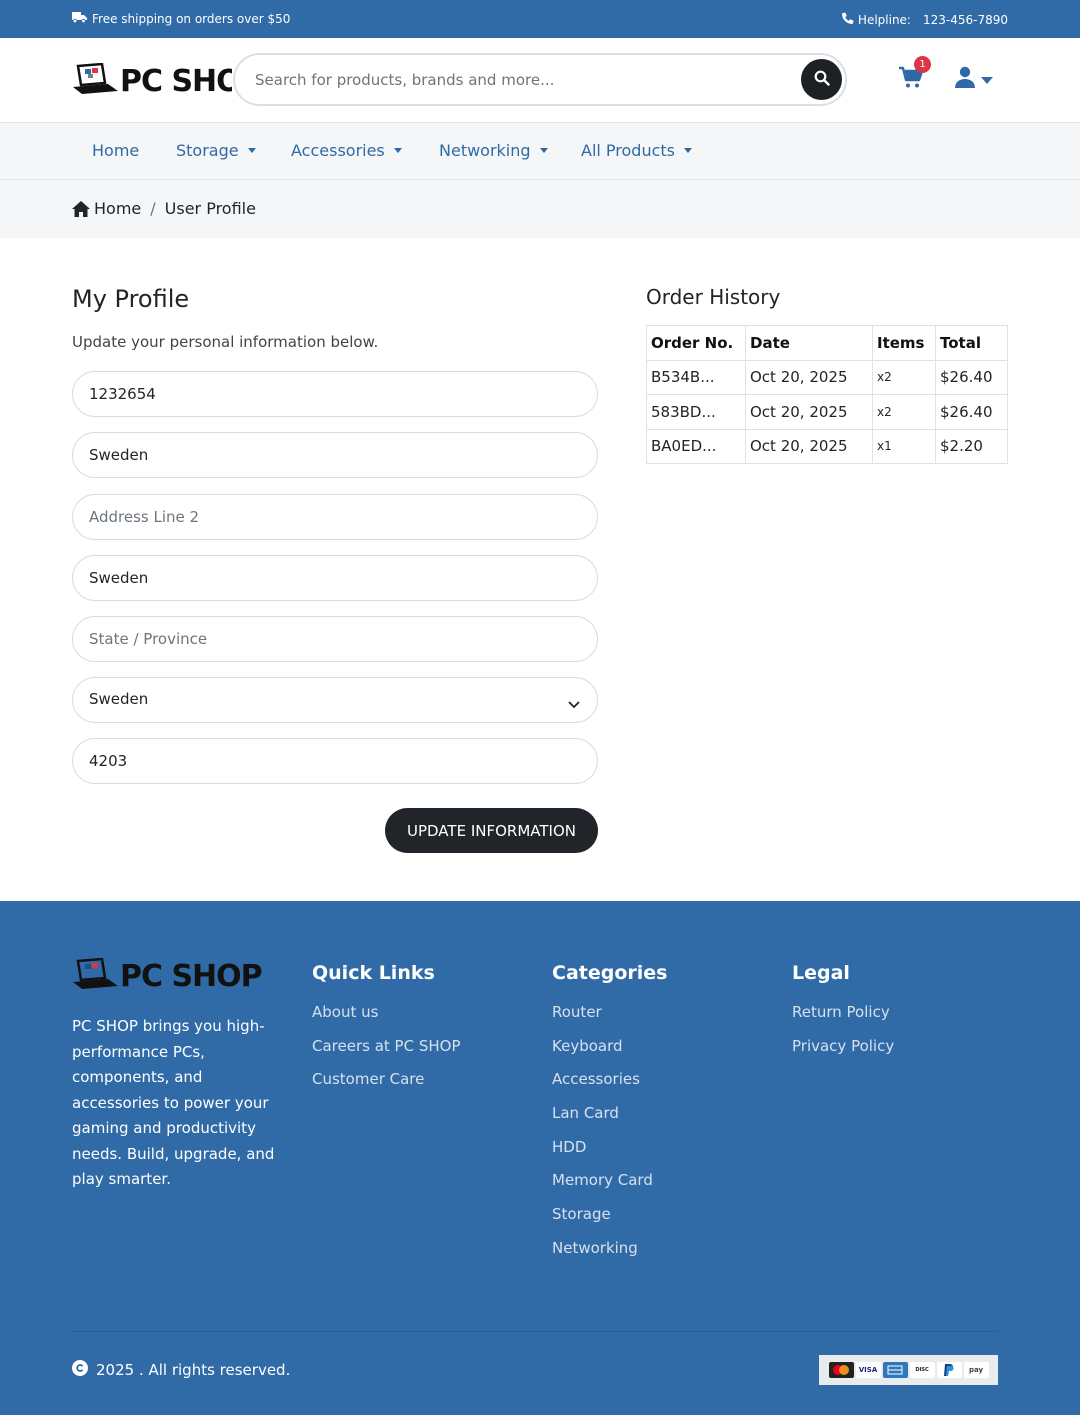  I want to click on profile-subtitle: Update your personal information below., so click(225, 342).